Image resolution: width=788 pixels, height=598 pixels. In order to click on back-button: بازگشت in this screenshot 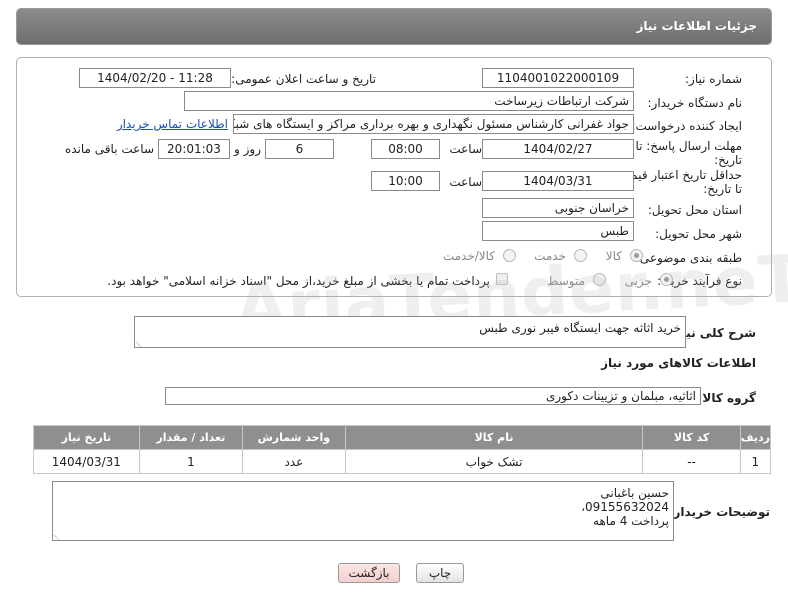, I will do `click(369, 573)`.